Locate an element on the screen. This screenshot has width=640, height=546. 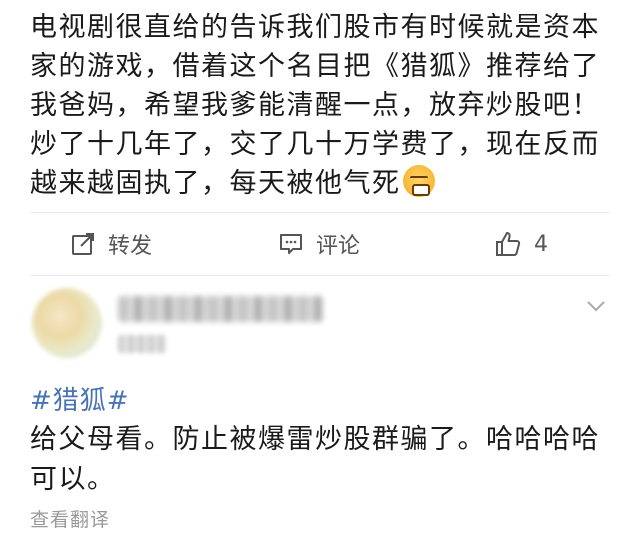
blurred-comment-meta is located at coordinates (142, 344).